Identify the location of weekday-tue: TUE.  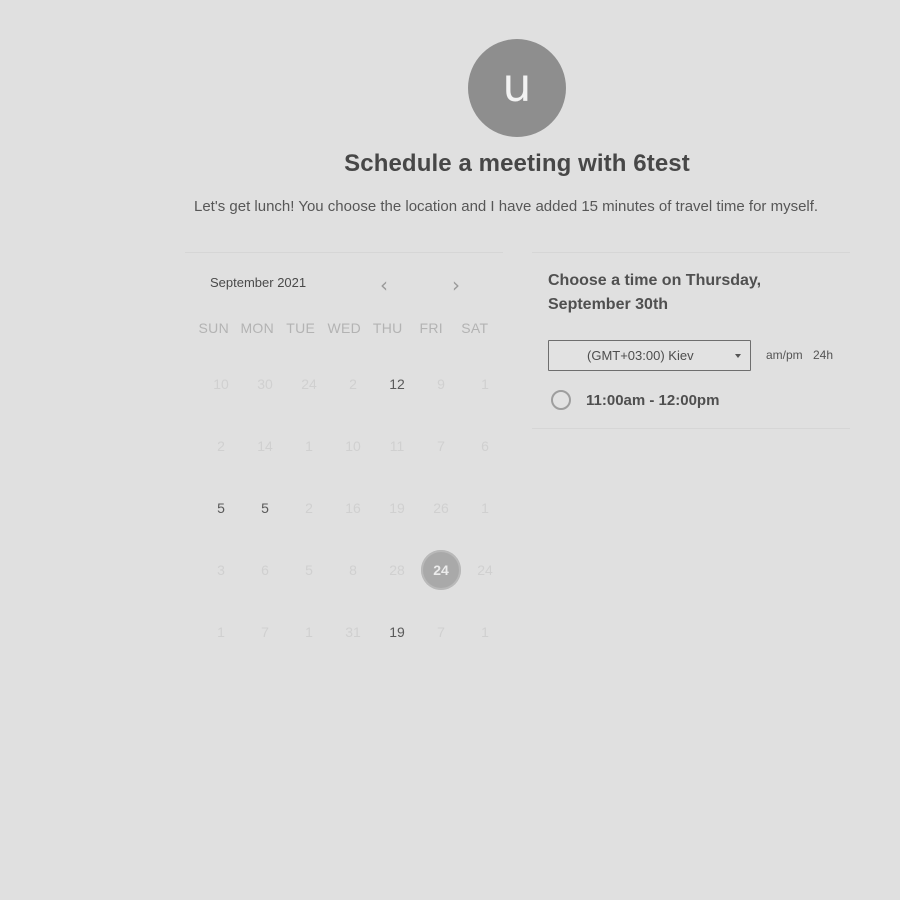
(301, 328).